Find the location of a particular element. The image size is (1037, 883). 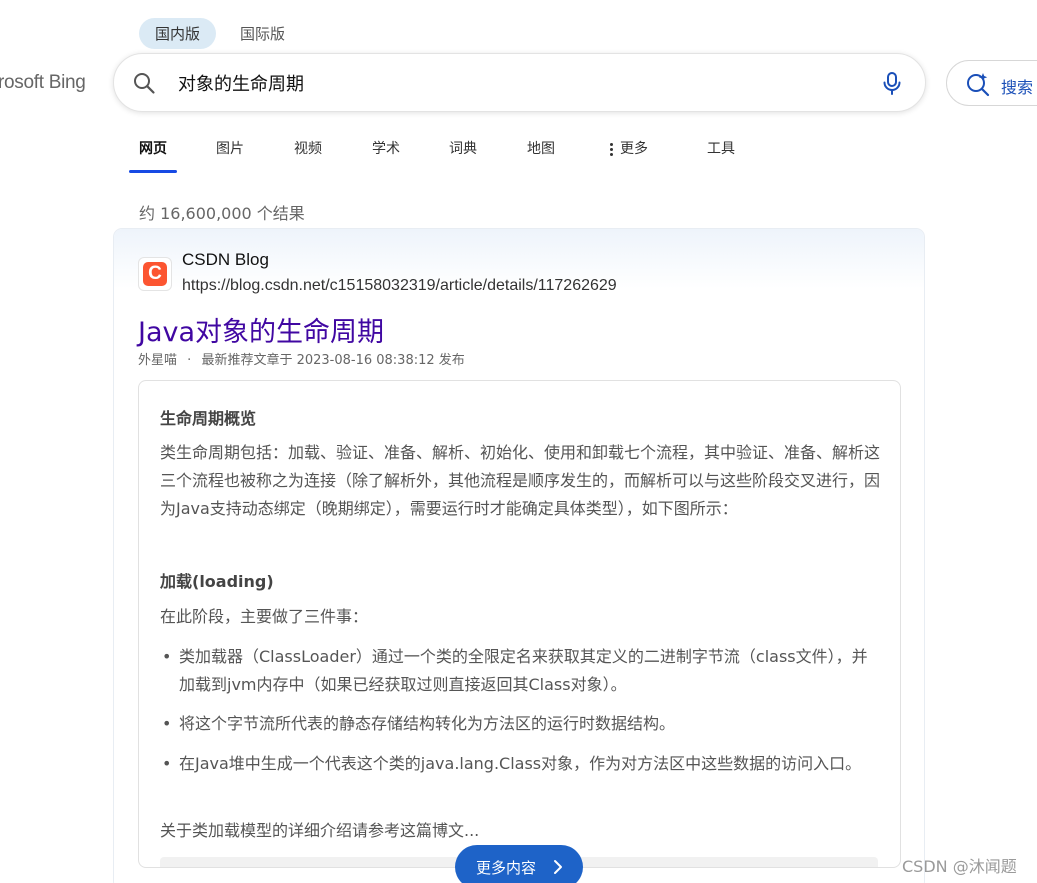

search-icon is located at coordinates (144, 83).